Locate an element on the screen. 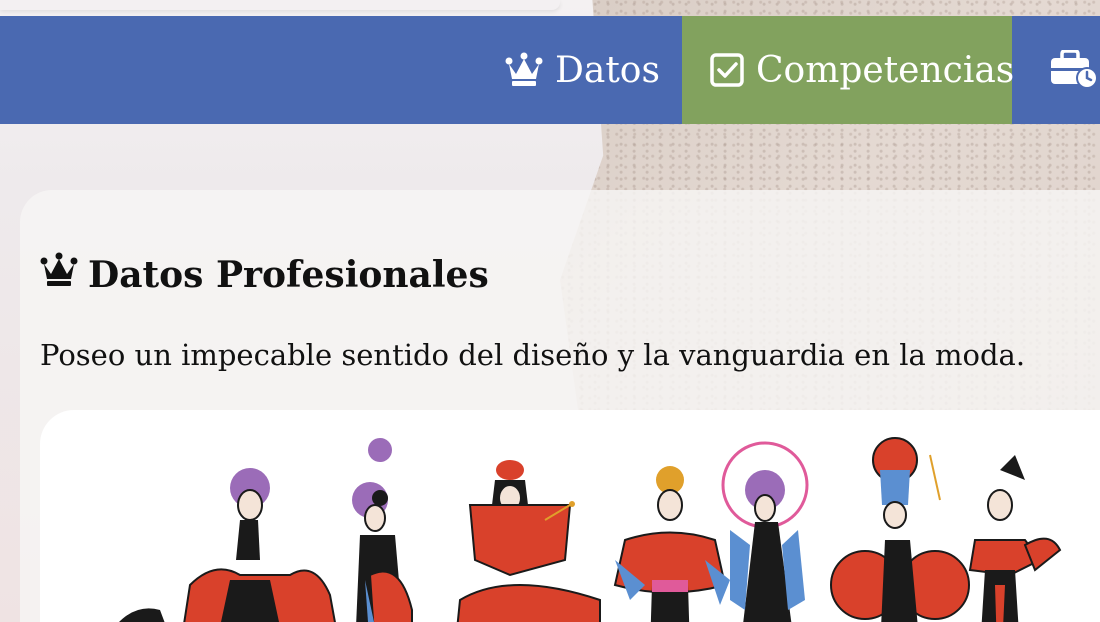  section-title: Datos Profesionales is located at coordinates (264, 274).